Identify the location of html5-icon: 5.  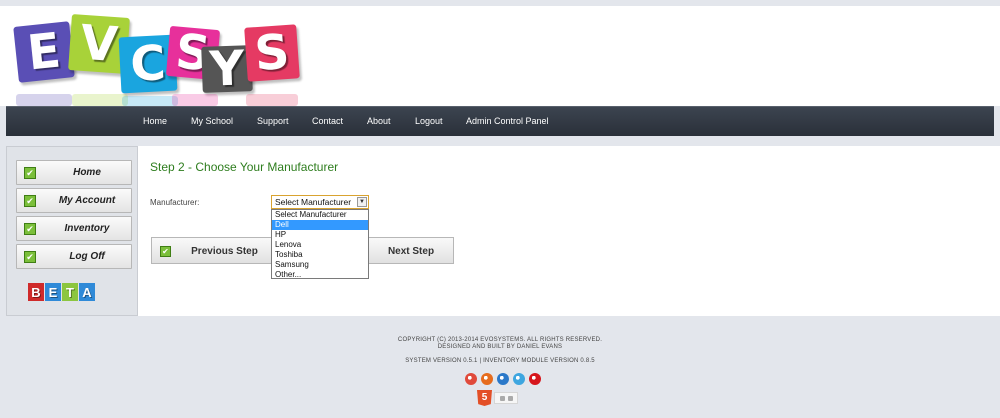
(484, 398).